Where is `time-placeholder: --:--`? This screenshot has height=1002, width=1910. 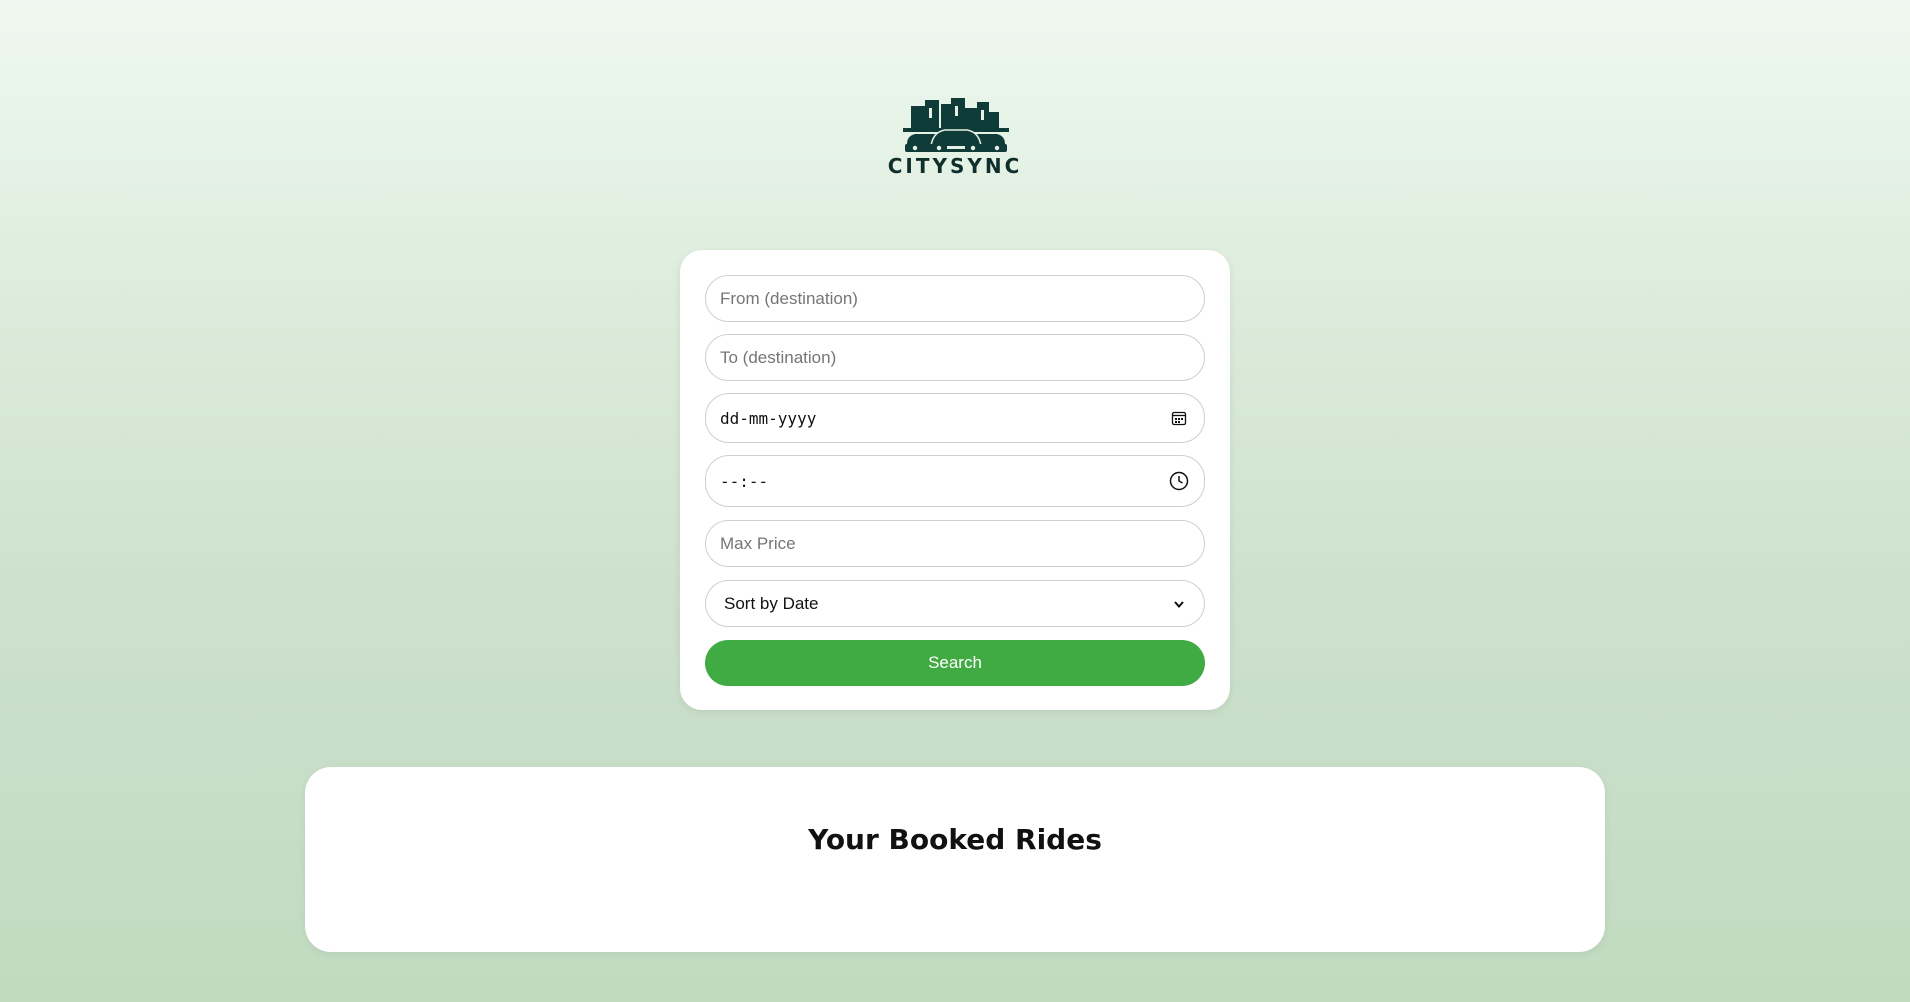 time-placeholder: --:-- is located at coordinates (744, 481).